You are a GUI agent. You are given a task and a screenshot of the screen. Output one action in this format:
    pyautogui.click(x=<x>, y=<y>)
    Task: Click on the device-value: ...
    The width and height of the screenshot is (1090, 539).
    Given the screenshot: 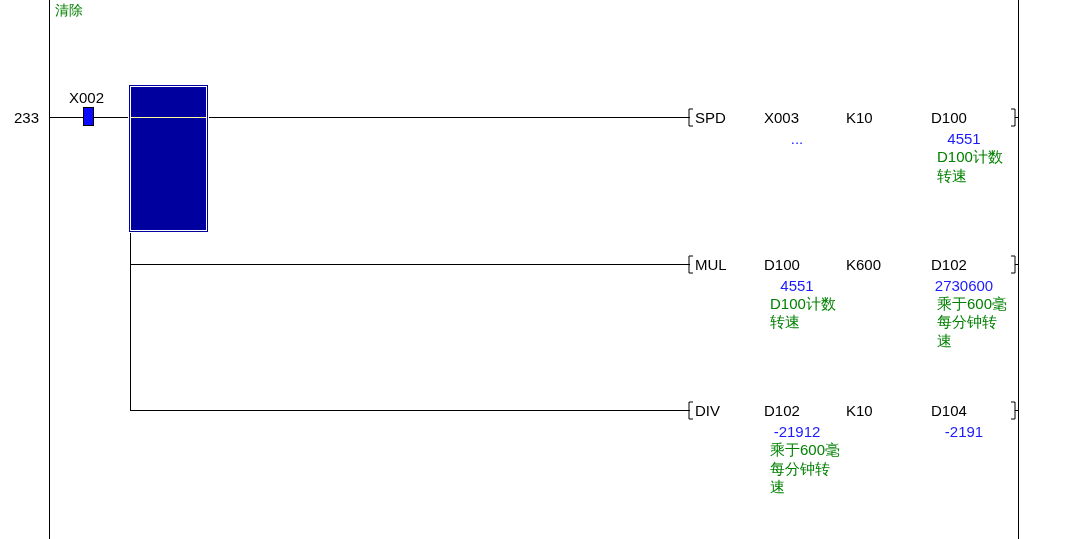 What is the action you would take?
    pyautogui.click(x=797, y=138)
    